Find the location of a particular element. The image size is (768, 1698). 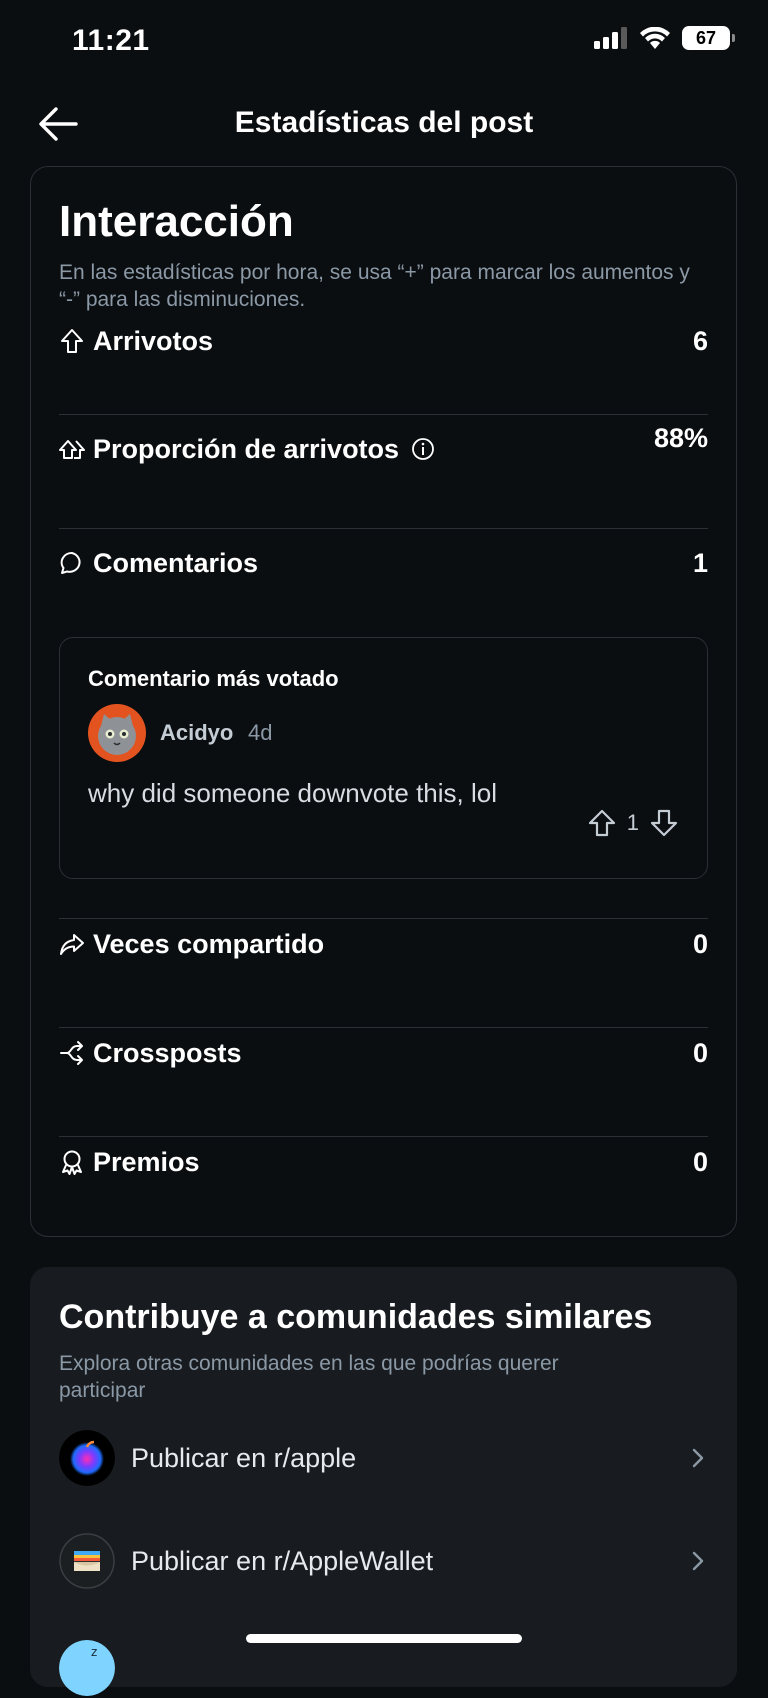

stat-label: Proporción de arrivotos is located at coordinates (246, 448).